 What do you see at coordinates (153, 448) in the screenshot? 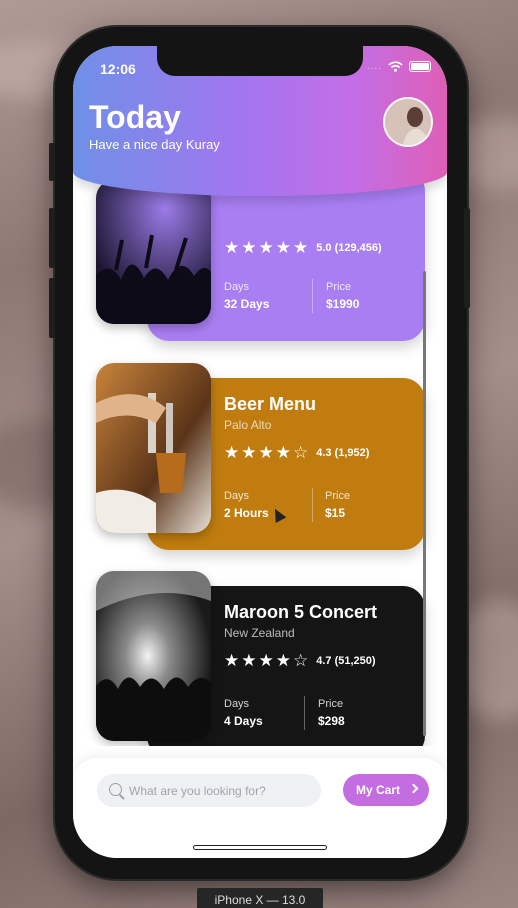
I see `beer-tap-photo` at bounding box center [153, 448].